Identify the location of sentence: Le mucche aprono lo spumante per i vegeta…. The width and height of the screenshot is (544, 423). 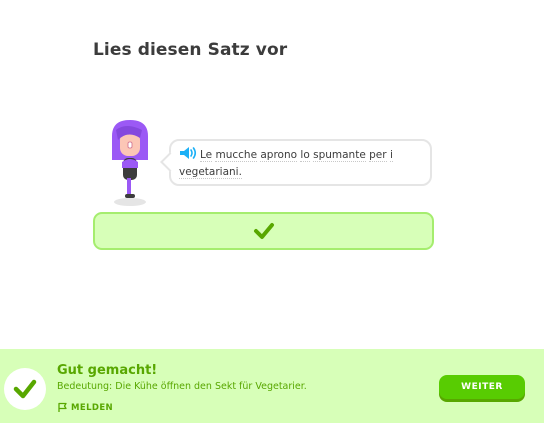
(300, 163).